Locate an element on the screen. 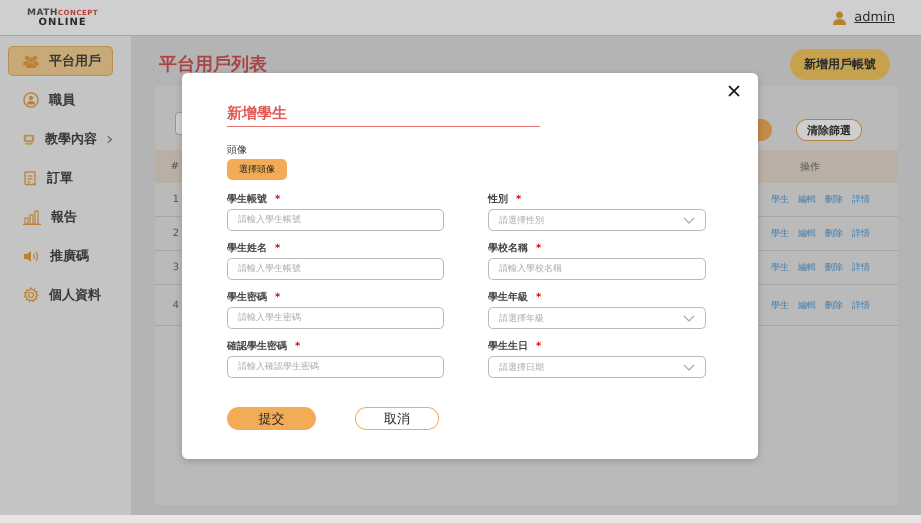 Image resolution: width=921 pixels, height=523 pixels. field-label: 性別 is located at coordinates (498, 200).